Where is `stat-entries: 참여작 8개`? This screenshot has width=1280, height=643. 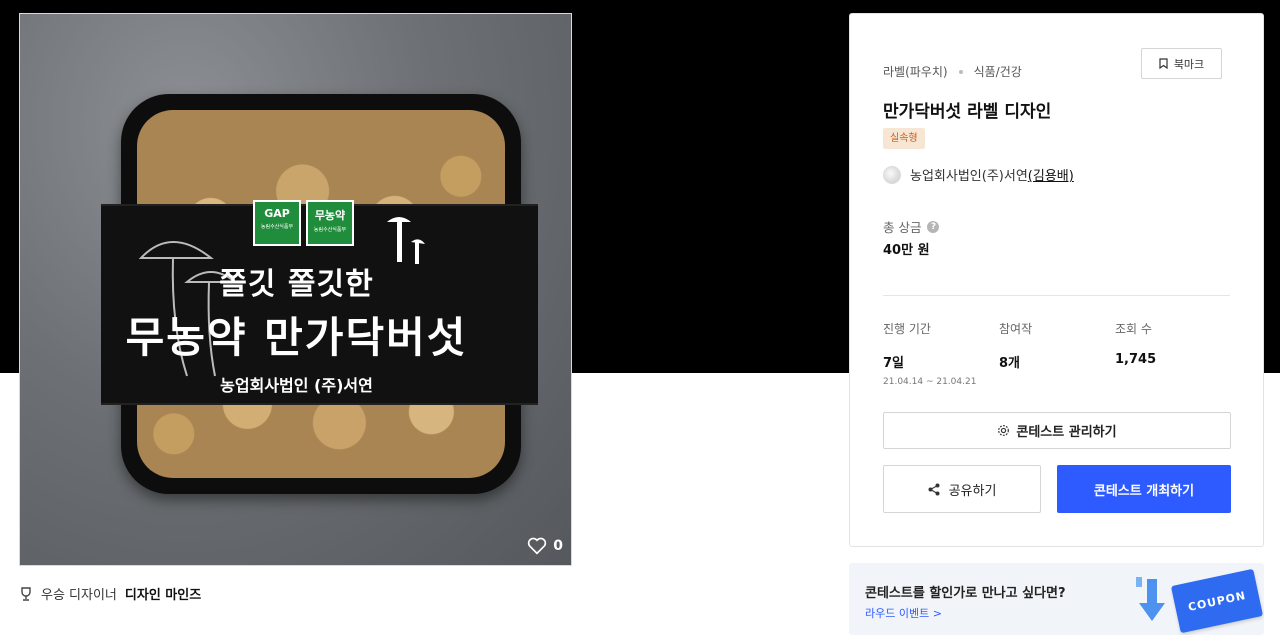
stat-entries: 참여작 8개 is located at coordinates (1016, 346).